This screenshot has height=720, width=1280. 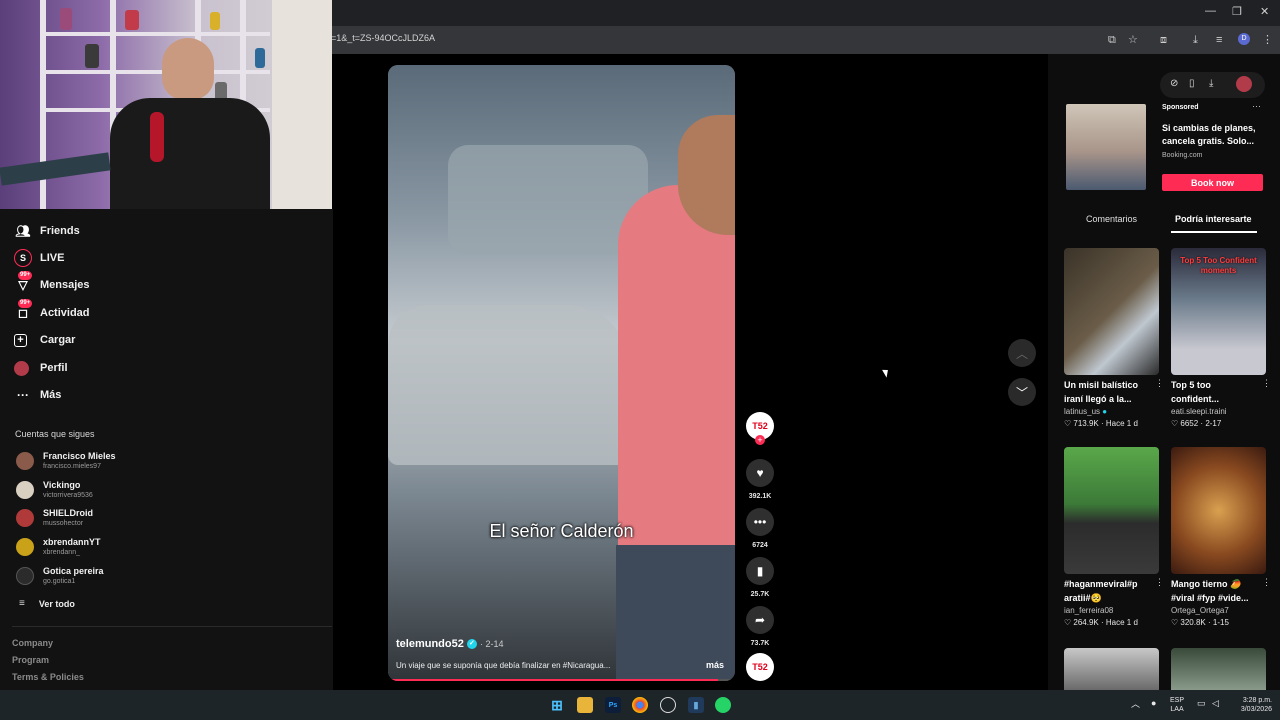 What do you see at coordinates (1133, 40) in the screenshot?
I see `bookmark-star-icon: ☆` at bounding box center [1133, 40].